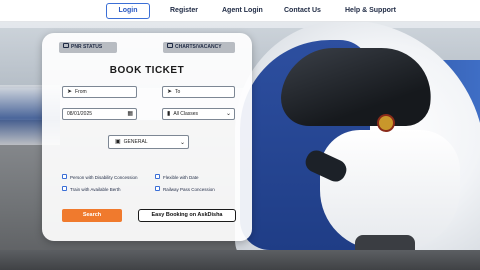 The width and height of the screenshot is (480, 270). I want to click on pnr-status-tab: PNR STATUS, so click(88, 47).